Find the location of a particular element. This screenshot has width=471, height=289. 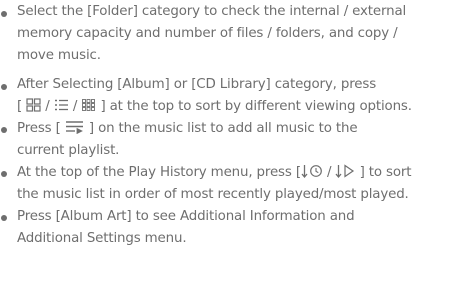

small-grid-icon is located at coordinates (89, 105).